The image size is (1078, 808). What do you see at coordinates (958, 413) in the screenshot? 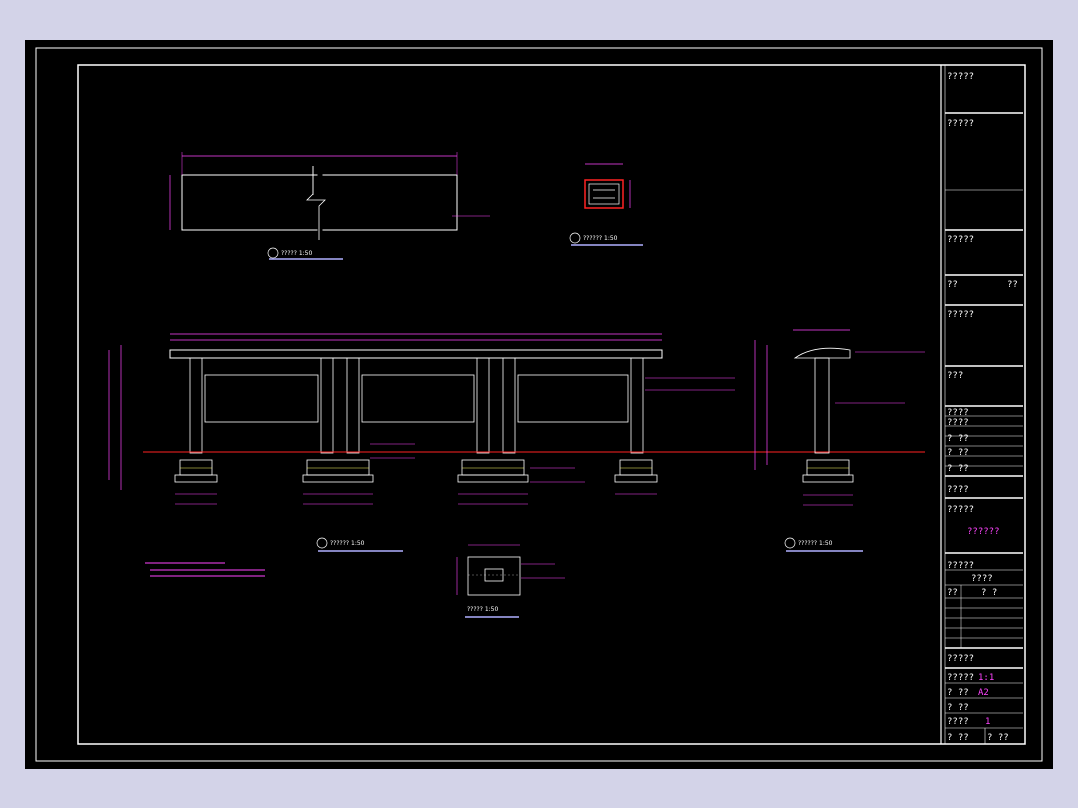
I see `tb-row-1: ????` at bounding box center [958, 413].